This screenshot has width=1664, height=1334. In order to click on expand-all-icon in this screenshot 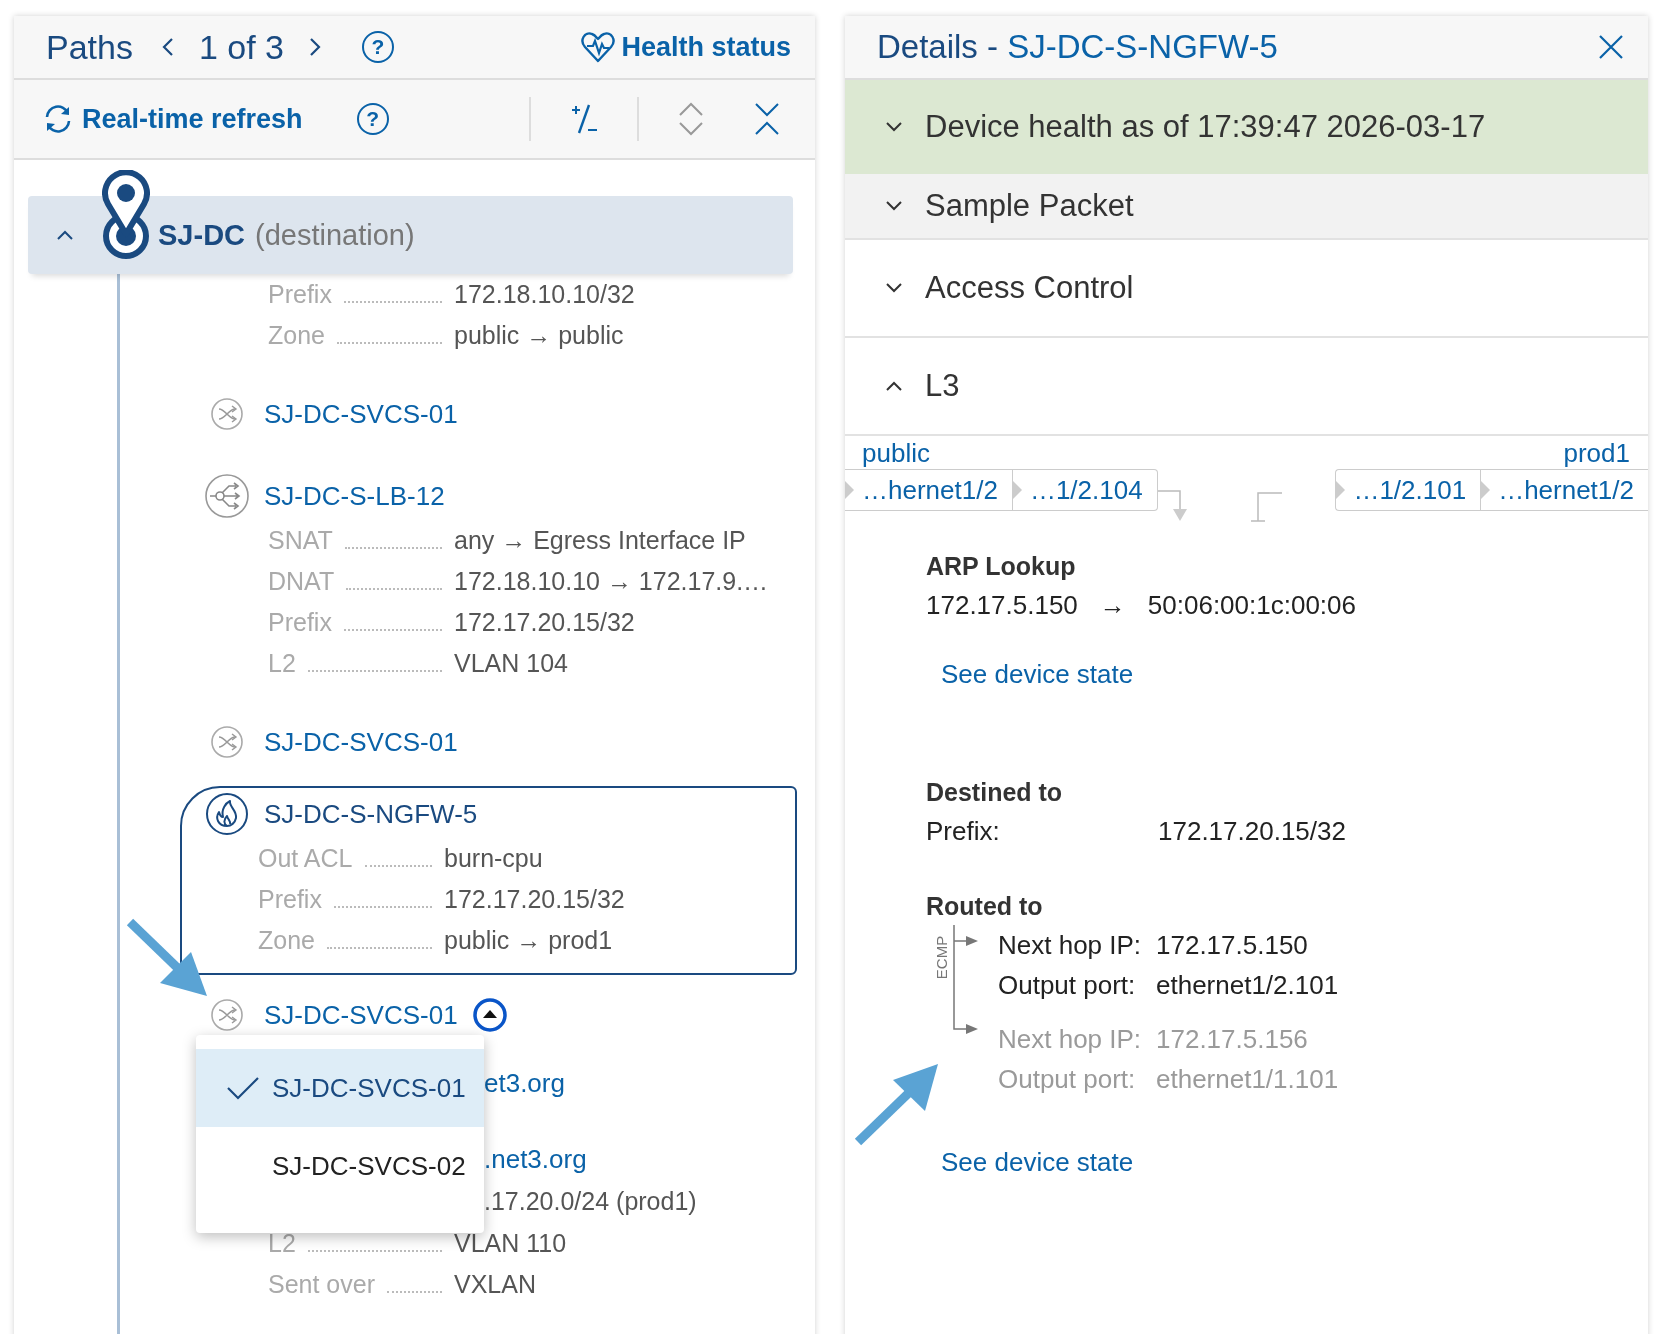, I will do `click(691, 119)`.